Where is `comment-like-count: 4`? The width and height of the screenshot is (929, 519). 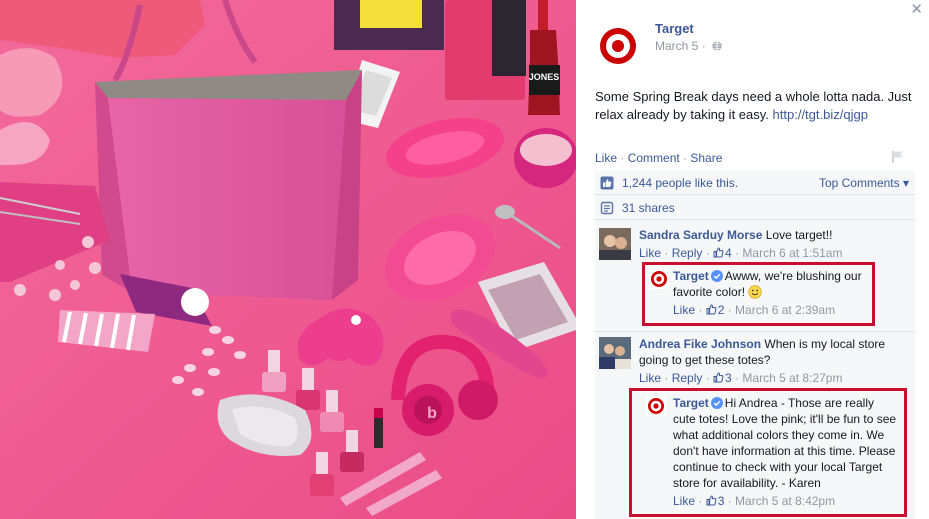 comment-like-count: 4 is located at coordinates (728, 253).